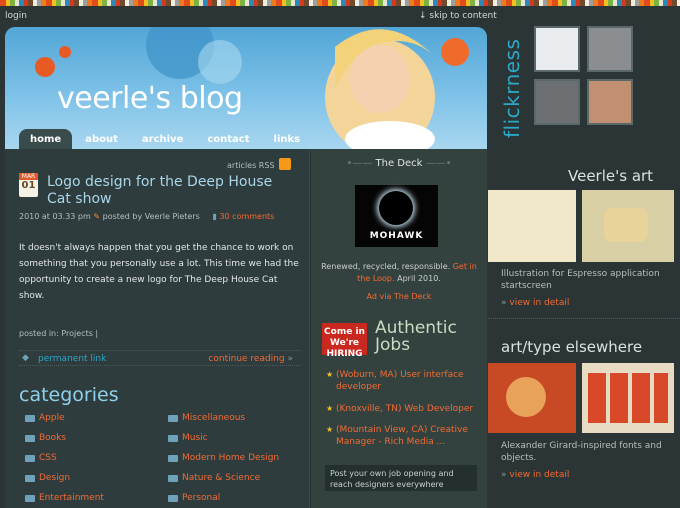 The width and height of the screenshot is (680, 508). I want to click on category-music: Music, so click(188, 440).